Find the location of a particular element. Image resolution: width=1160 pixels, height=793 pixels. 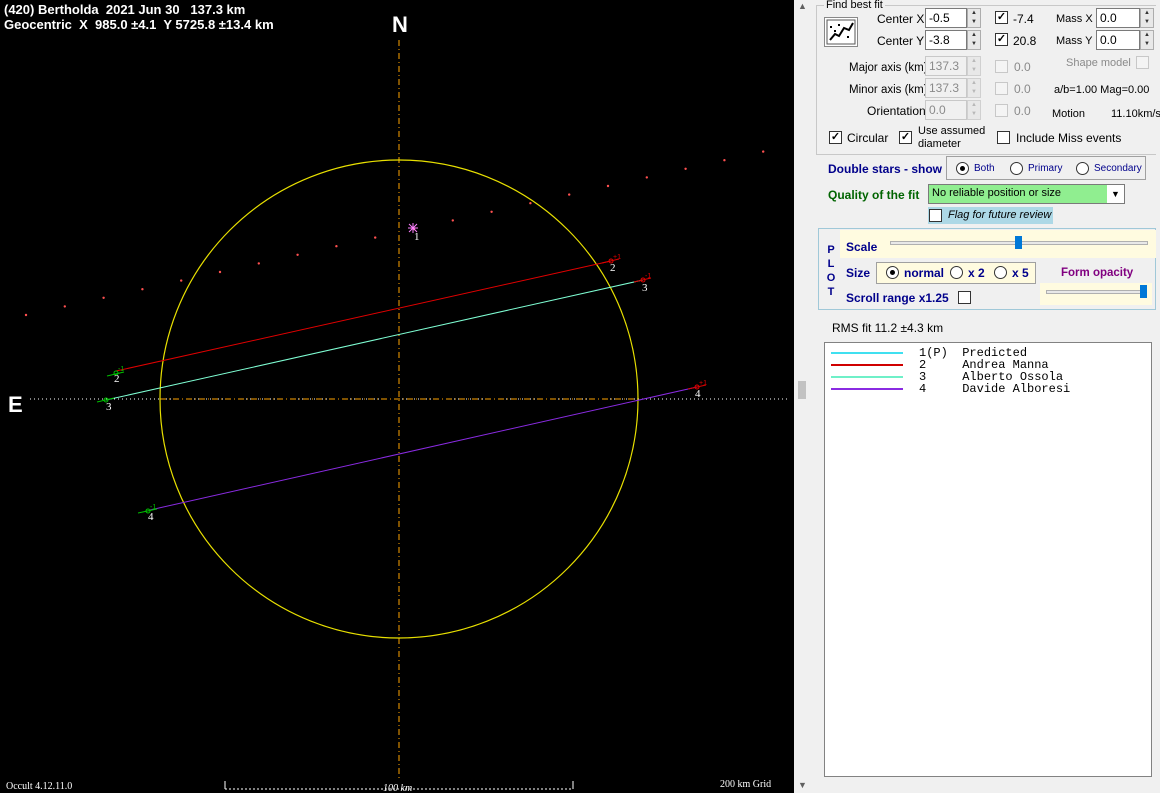

fit-y-checkbox: ✓ is located at coordinates (1001, 39).